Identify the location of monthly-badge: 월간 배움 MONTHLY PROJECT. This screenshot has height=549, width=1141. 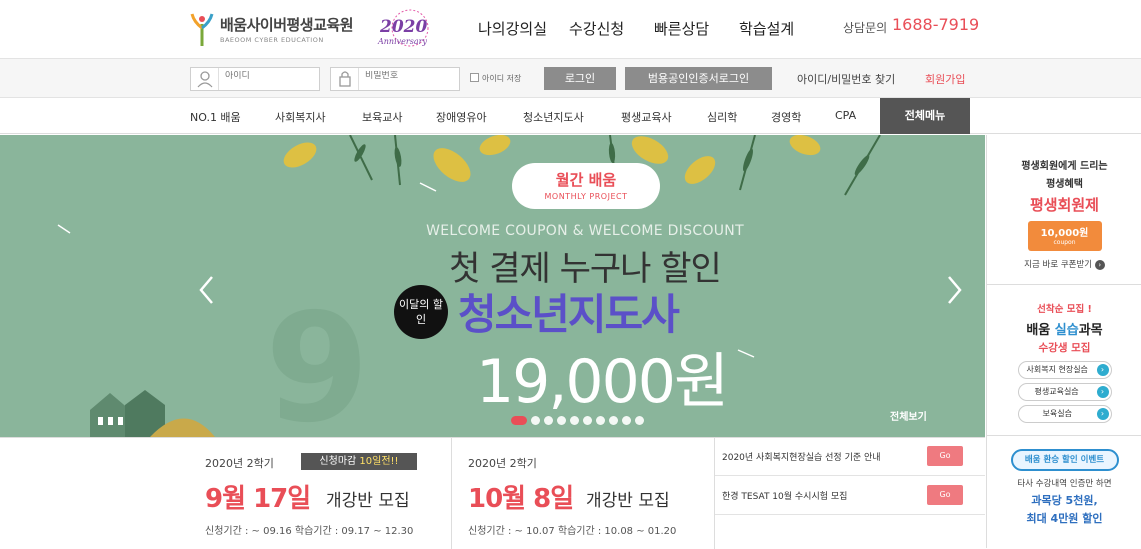
(586, 186).